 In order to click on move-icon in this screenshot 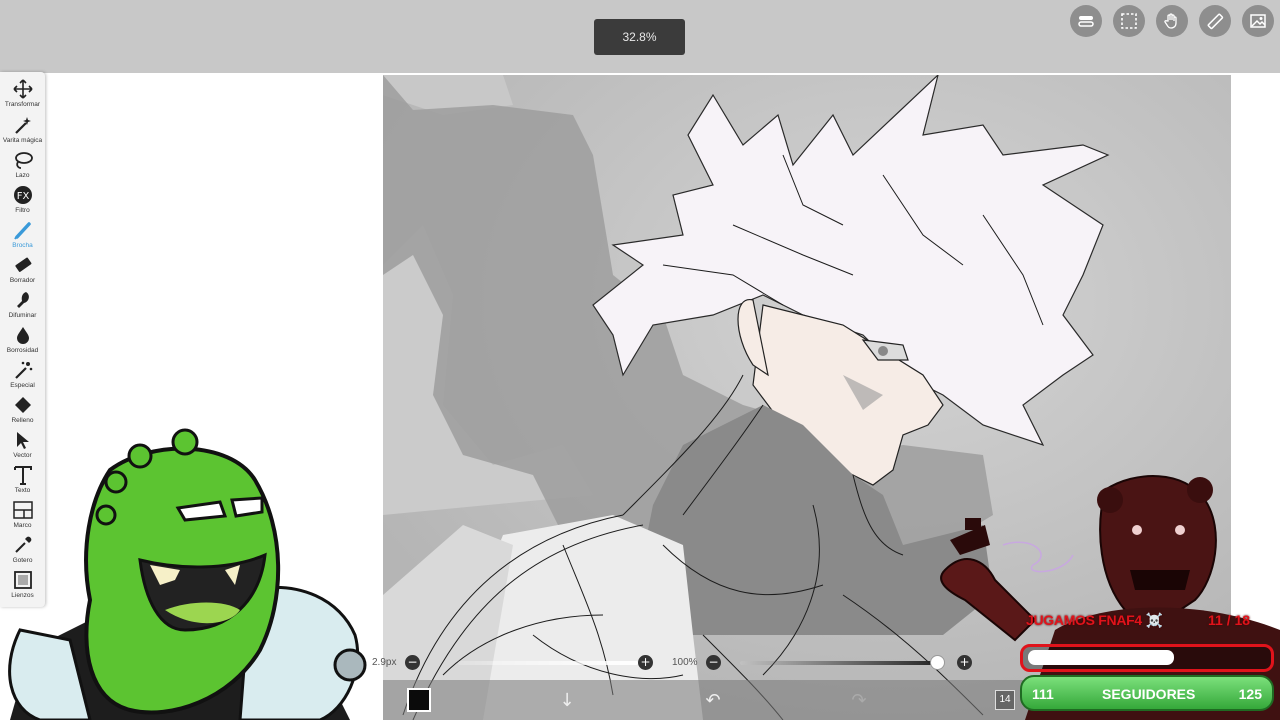, I will do `click(22, 89)`.